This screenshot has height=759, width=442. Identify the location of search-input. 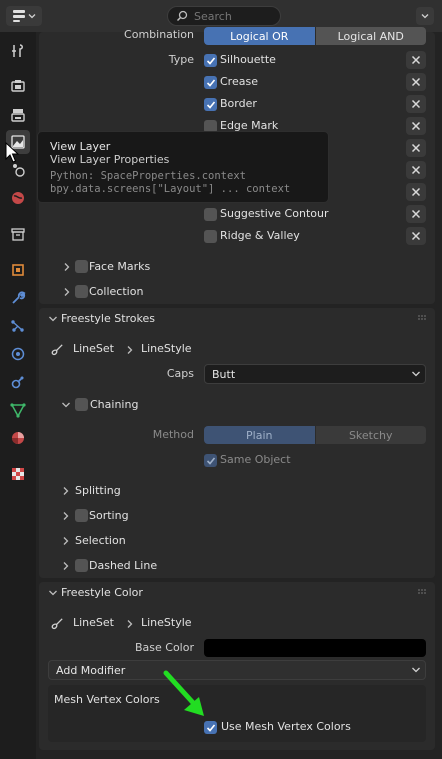
(234, 16).